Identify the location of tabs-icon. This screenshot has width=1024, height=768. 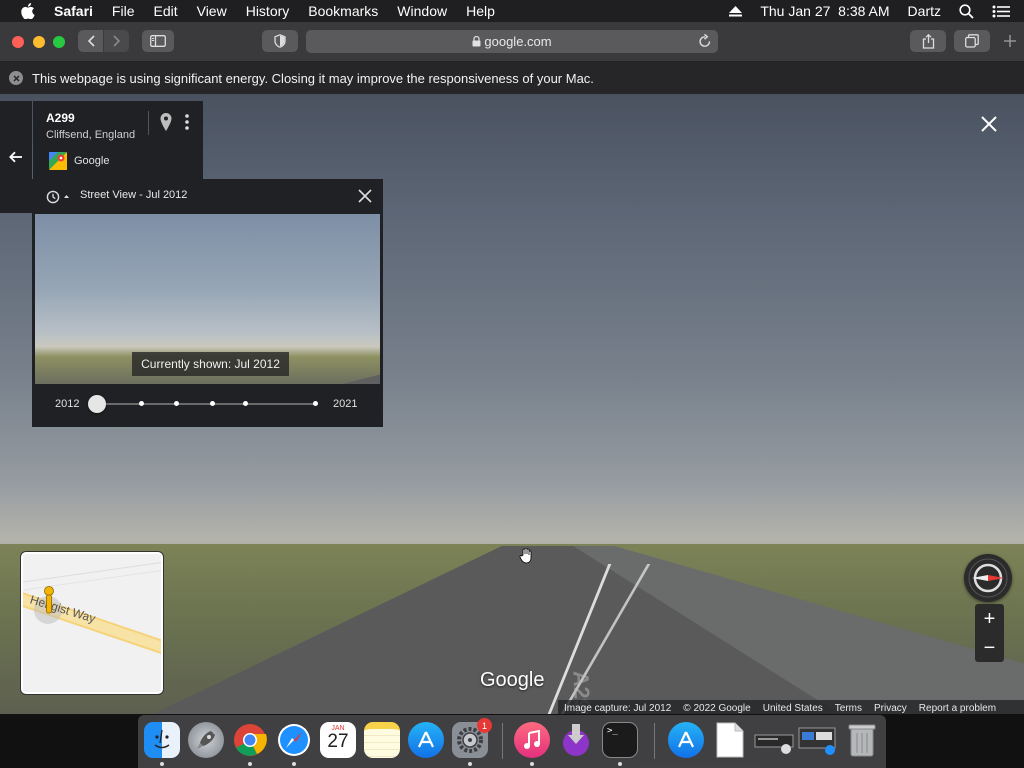
(972, 41).